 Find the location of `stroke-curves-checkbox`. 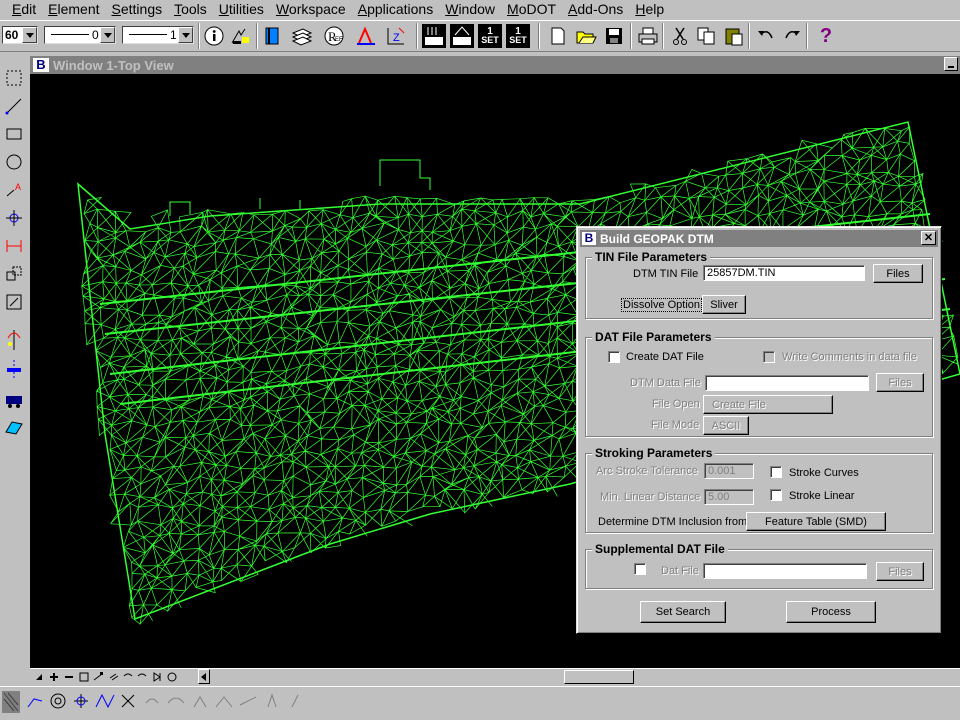

stroke-curves-checkbox is located at coordinates (776, 472).